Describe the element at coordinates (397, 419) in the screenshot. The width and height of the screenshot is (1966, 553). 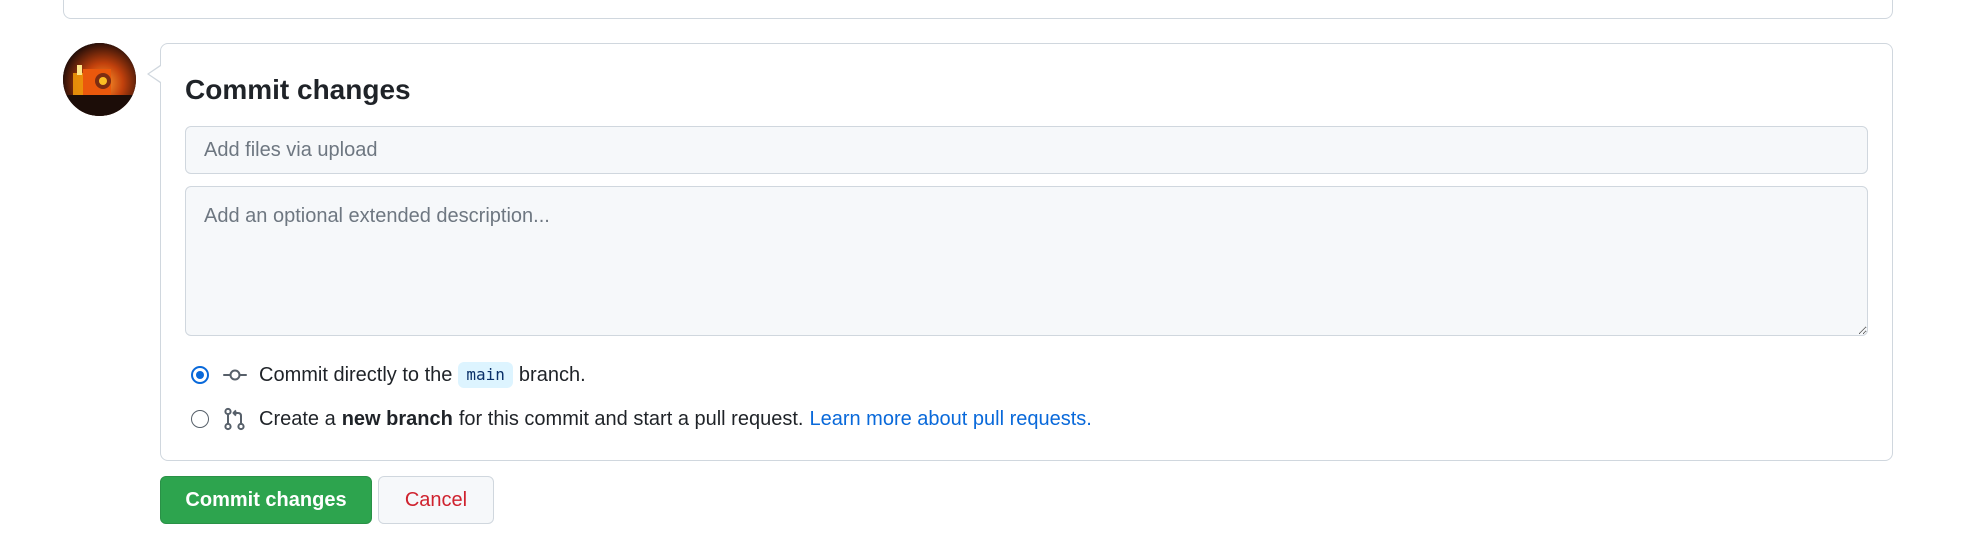
I see `option-new-branch-bold: new branch` at that location.